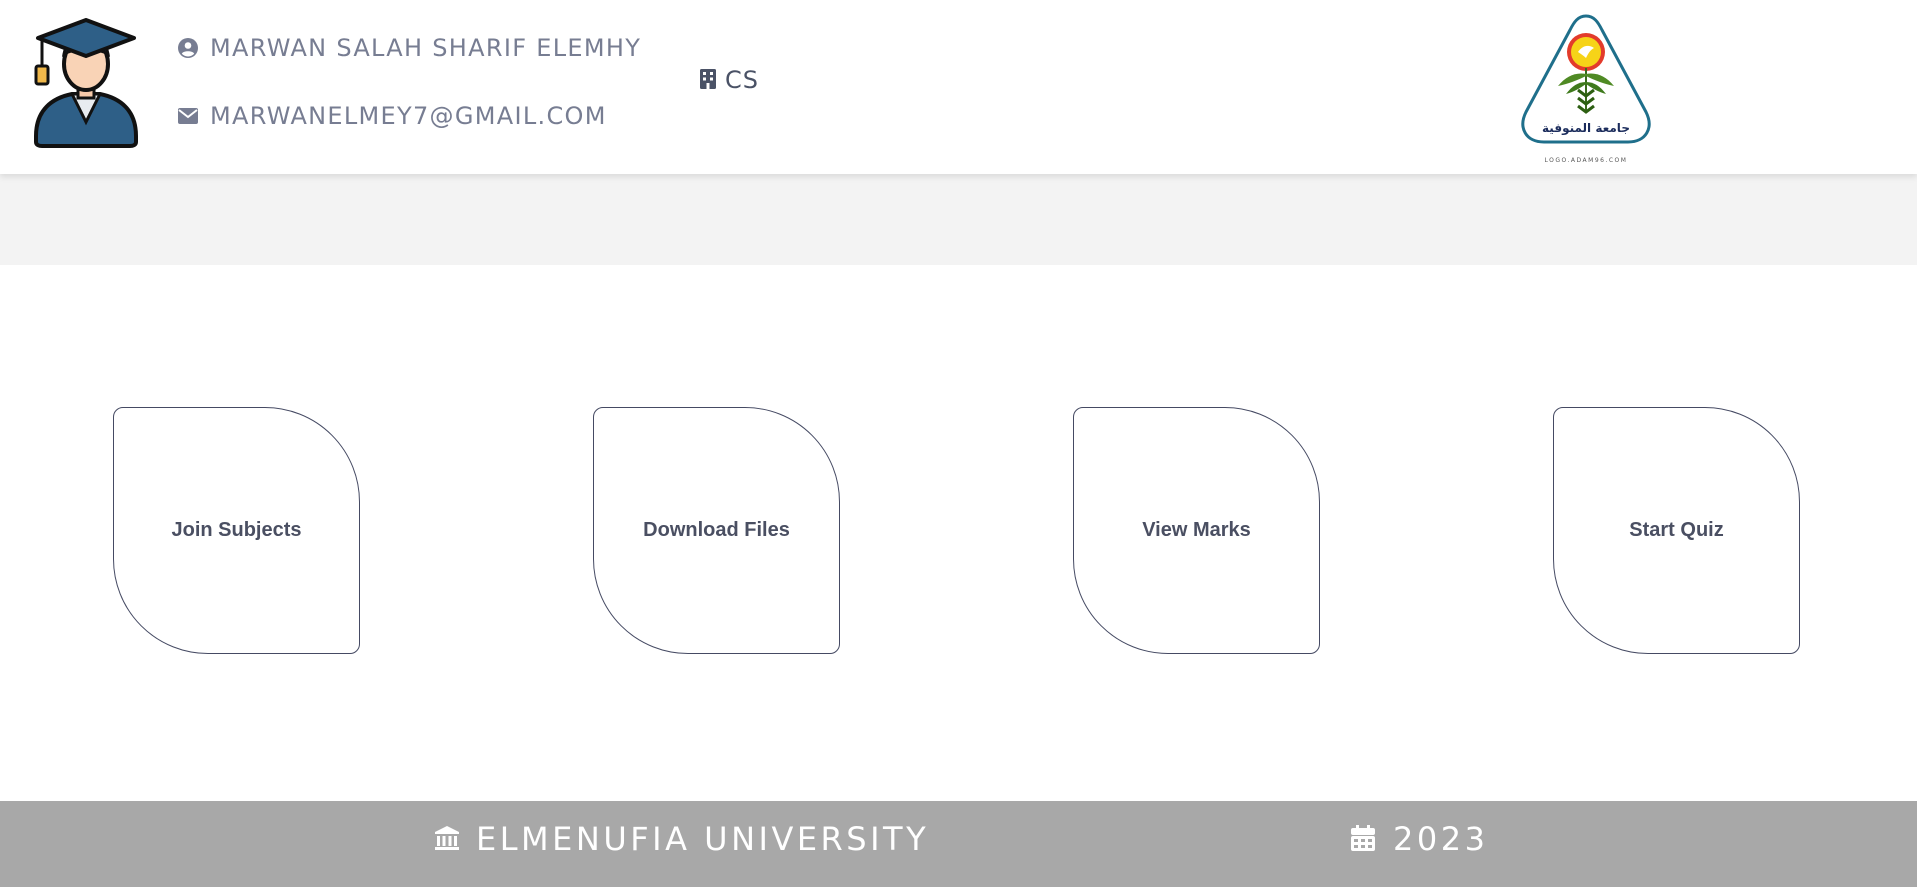 This screenshot has height=887, width=1917. Describe the element at coordinates (426, 48) in the screenshot. I see `student-name: MARWAN SALAH SHARIF ELEMHY` at that location.